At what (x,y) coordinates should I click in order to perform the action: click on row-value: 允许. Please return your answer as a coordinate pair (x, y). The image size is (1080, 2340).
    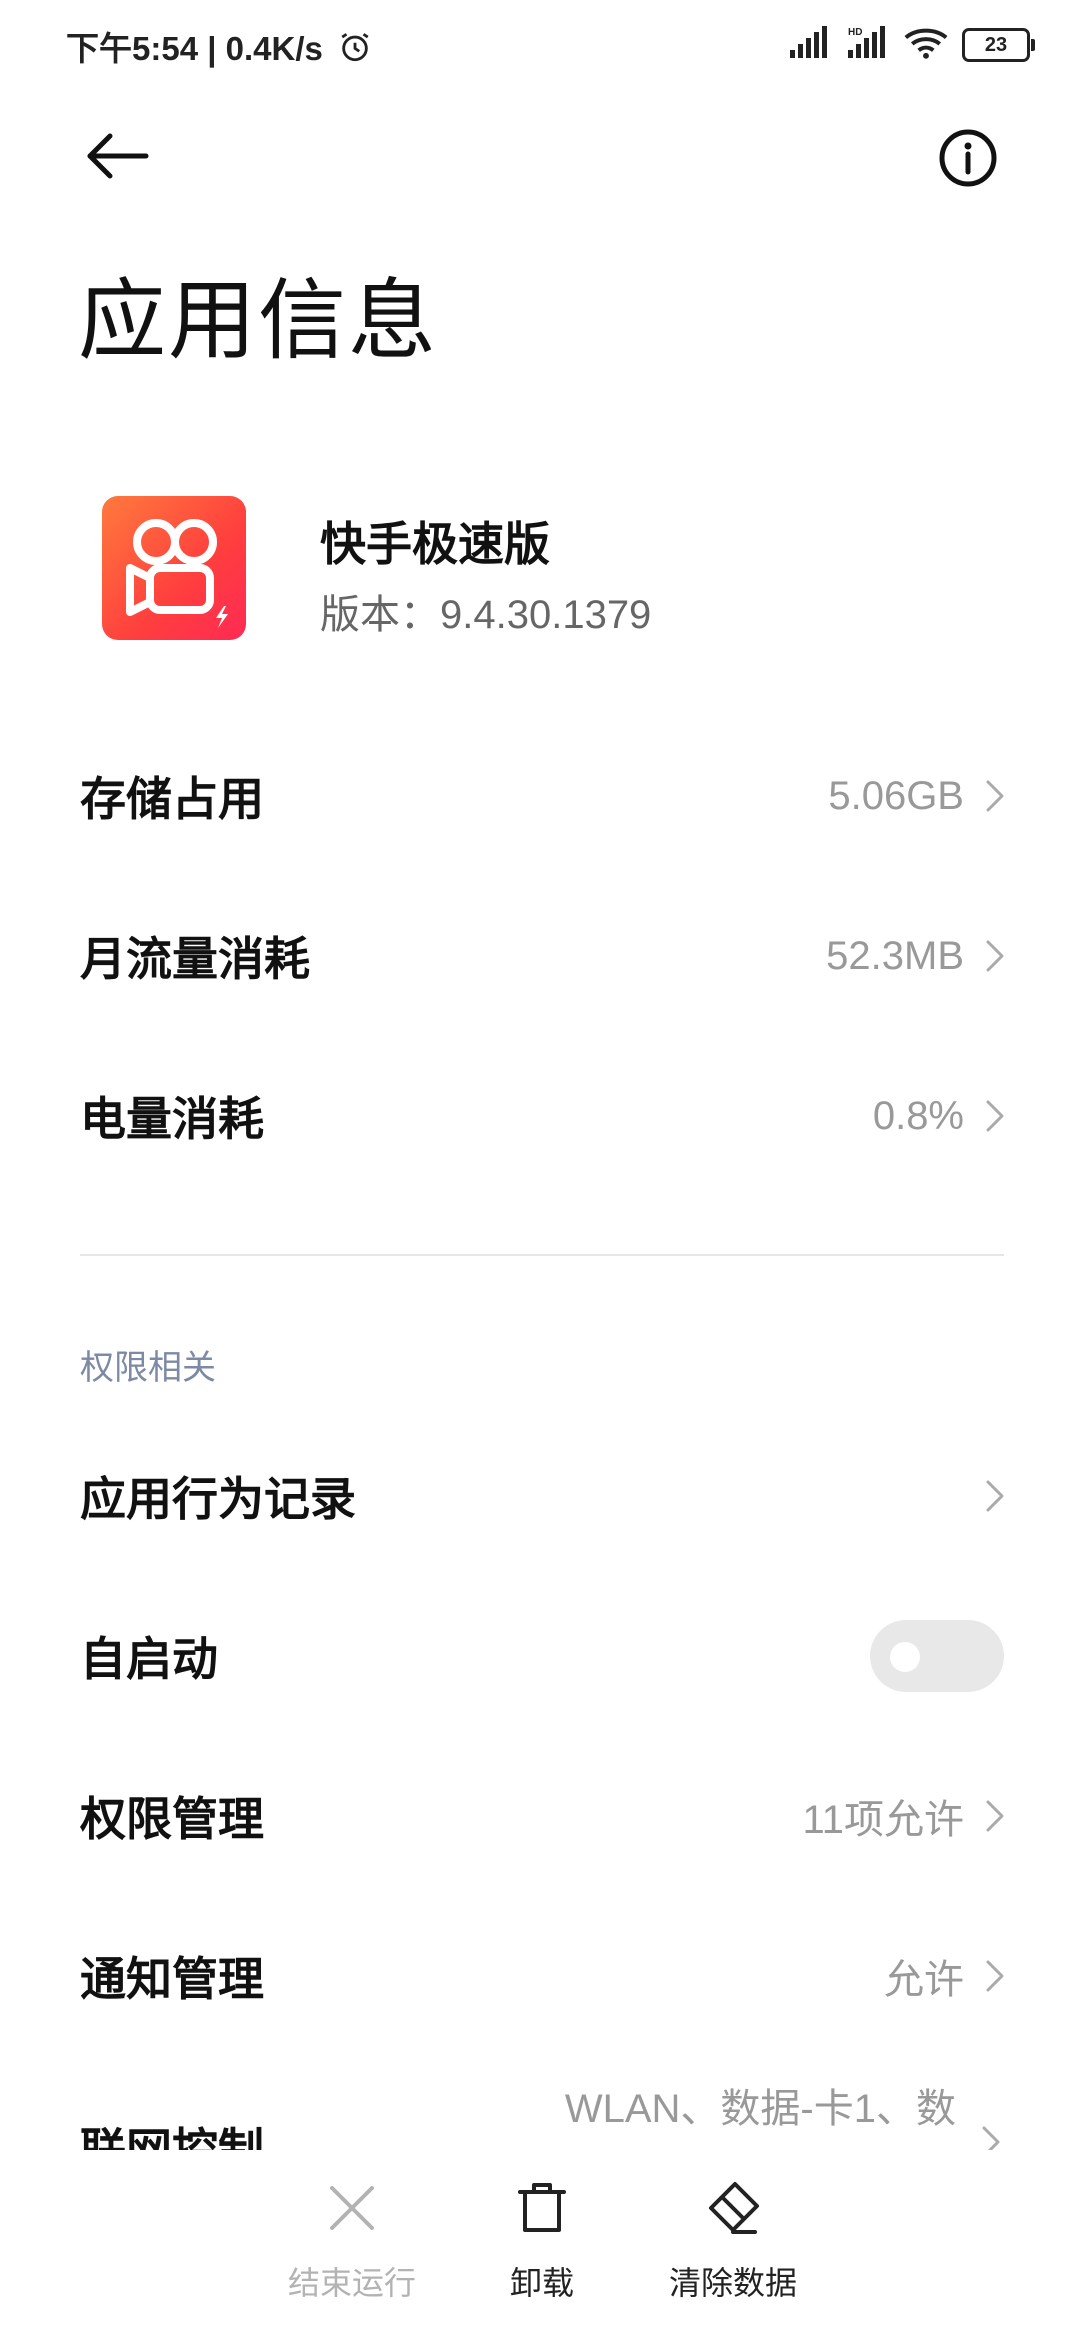
    Looking at the image, I should click on (924, 1980).